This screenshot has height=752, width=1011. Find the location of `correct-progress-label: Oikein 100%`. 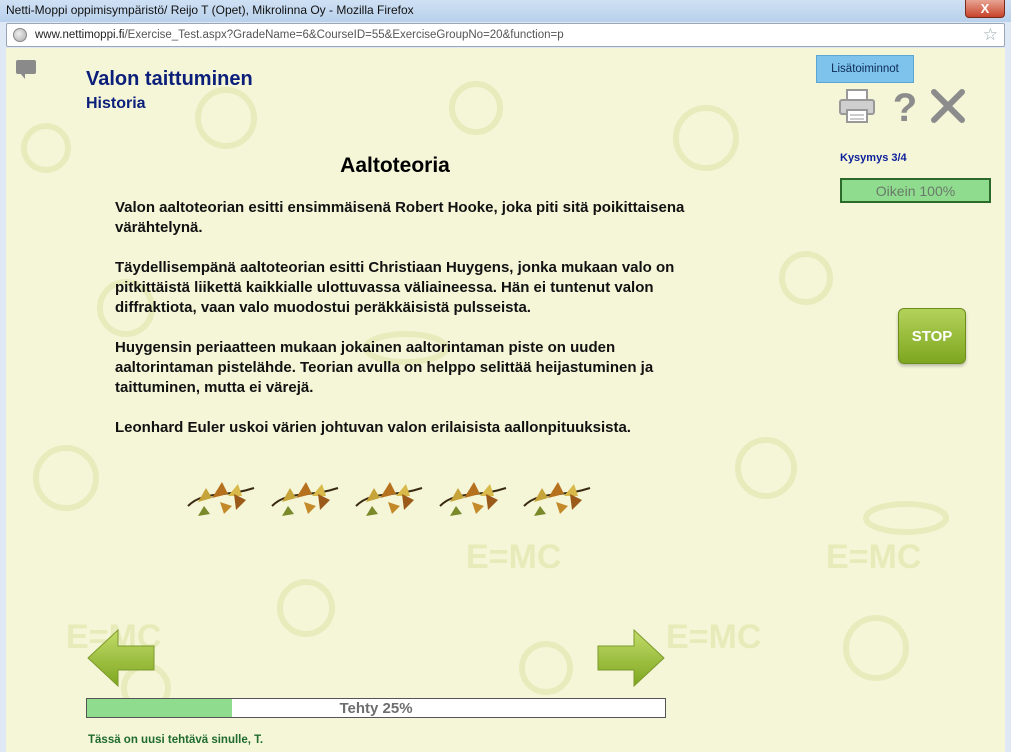

correct-progress-label: Oikein 100% is located at coordinates (915, 191).